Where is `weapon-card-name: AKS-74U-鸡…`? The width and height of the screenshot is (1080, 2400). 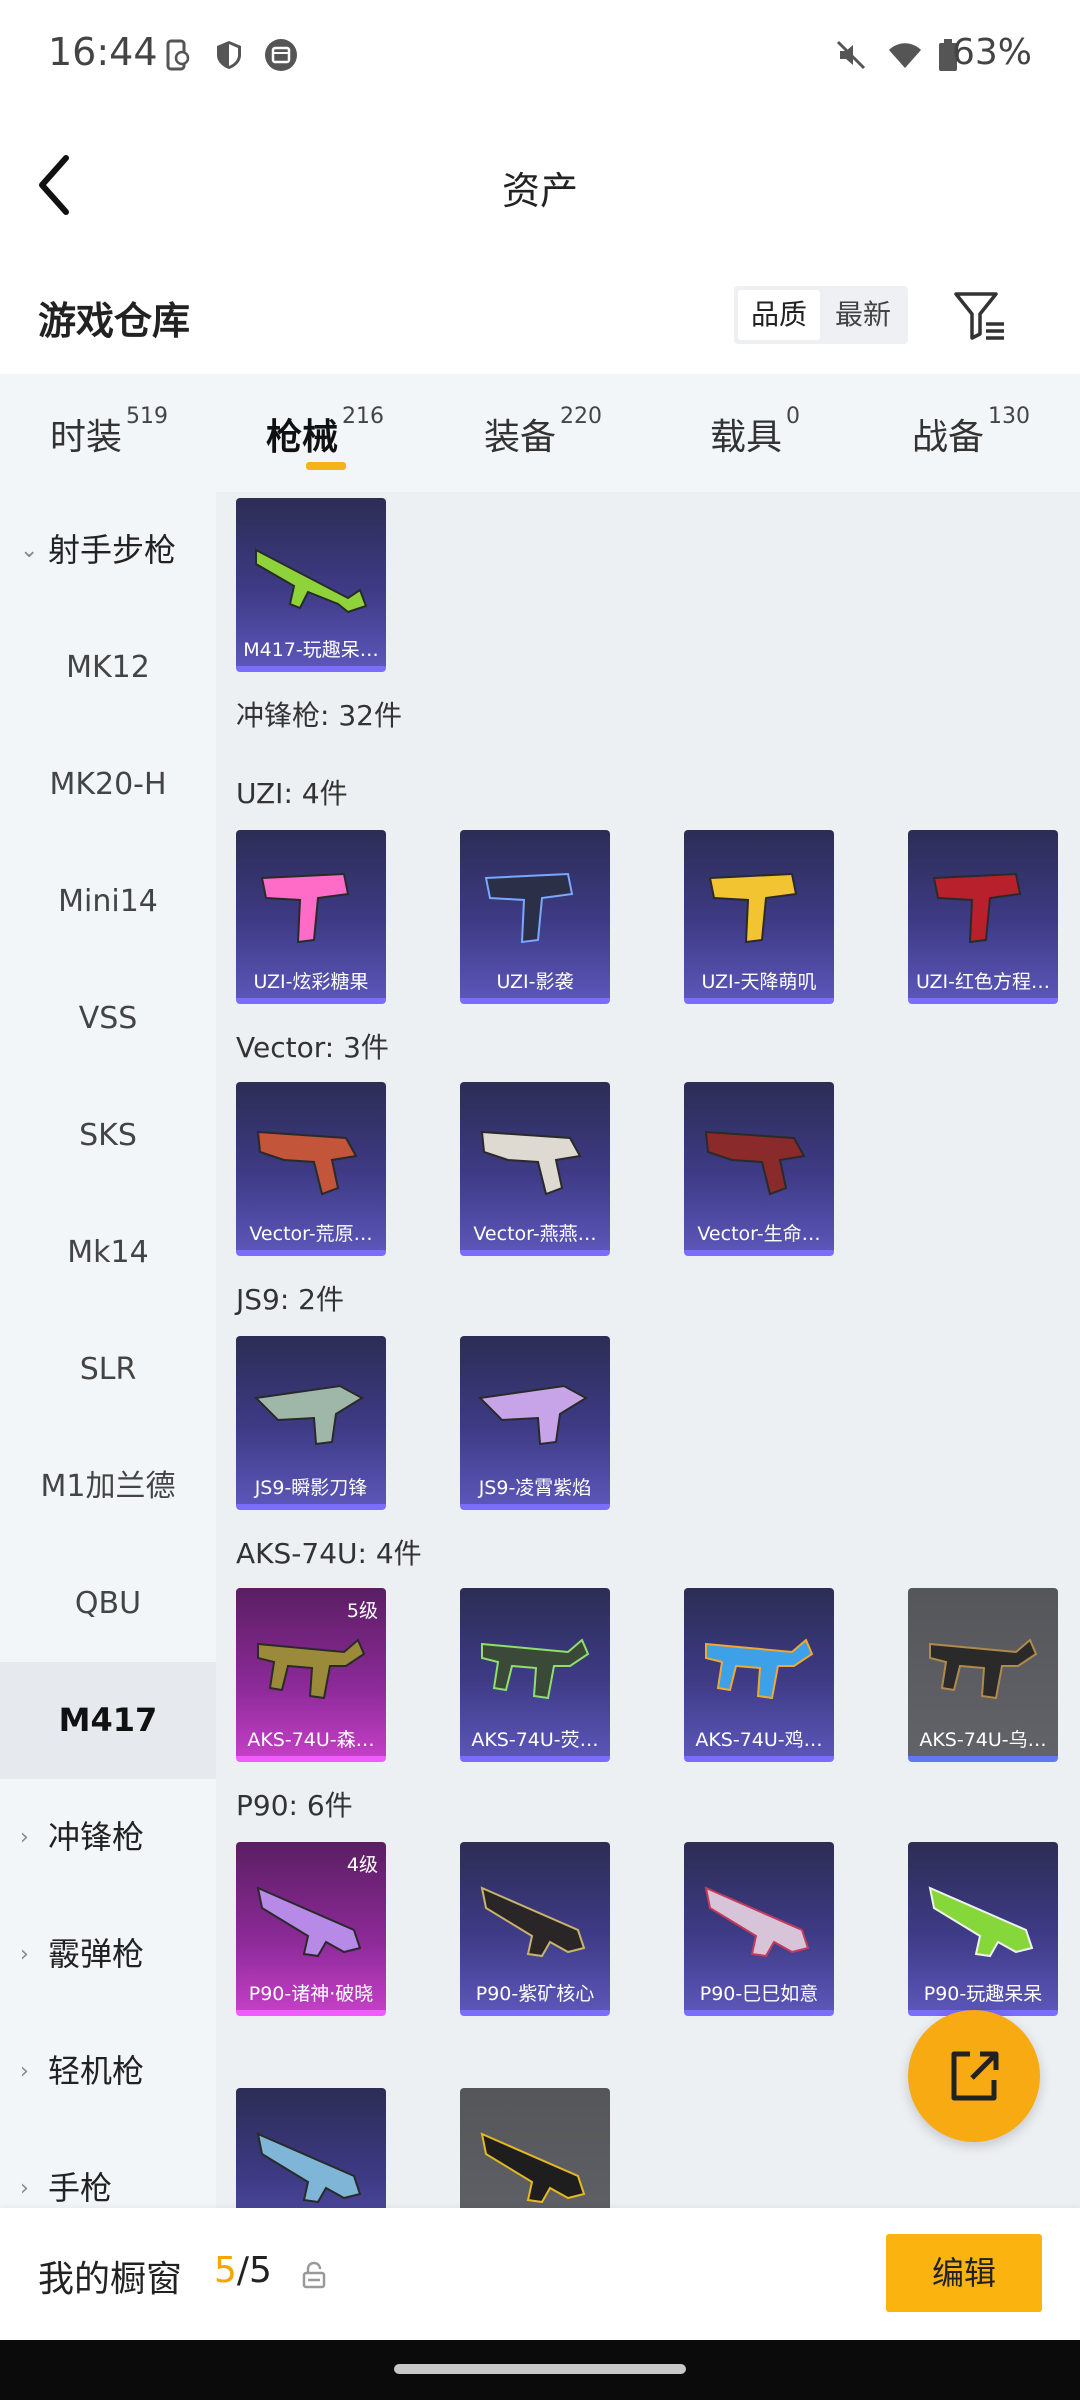
weapon-card-name: AKS-74U-鸡… is located at coordinates (759, 1740).